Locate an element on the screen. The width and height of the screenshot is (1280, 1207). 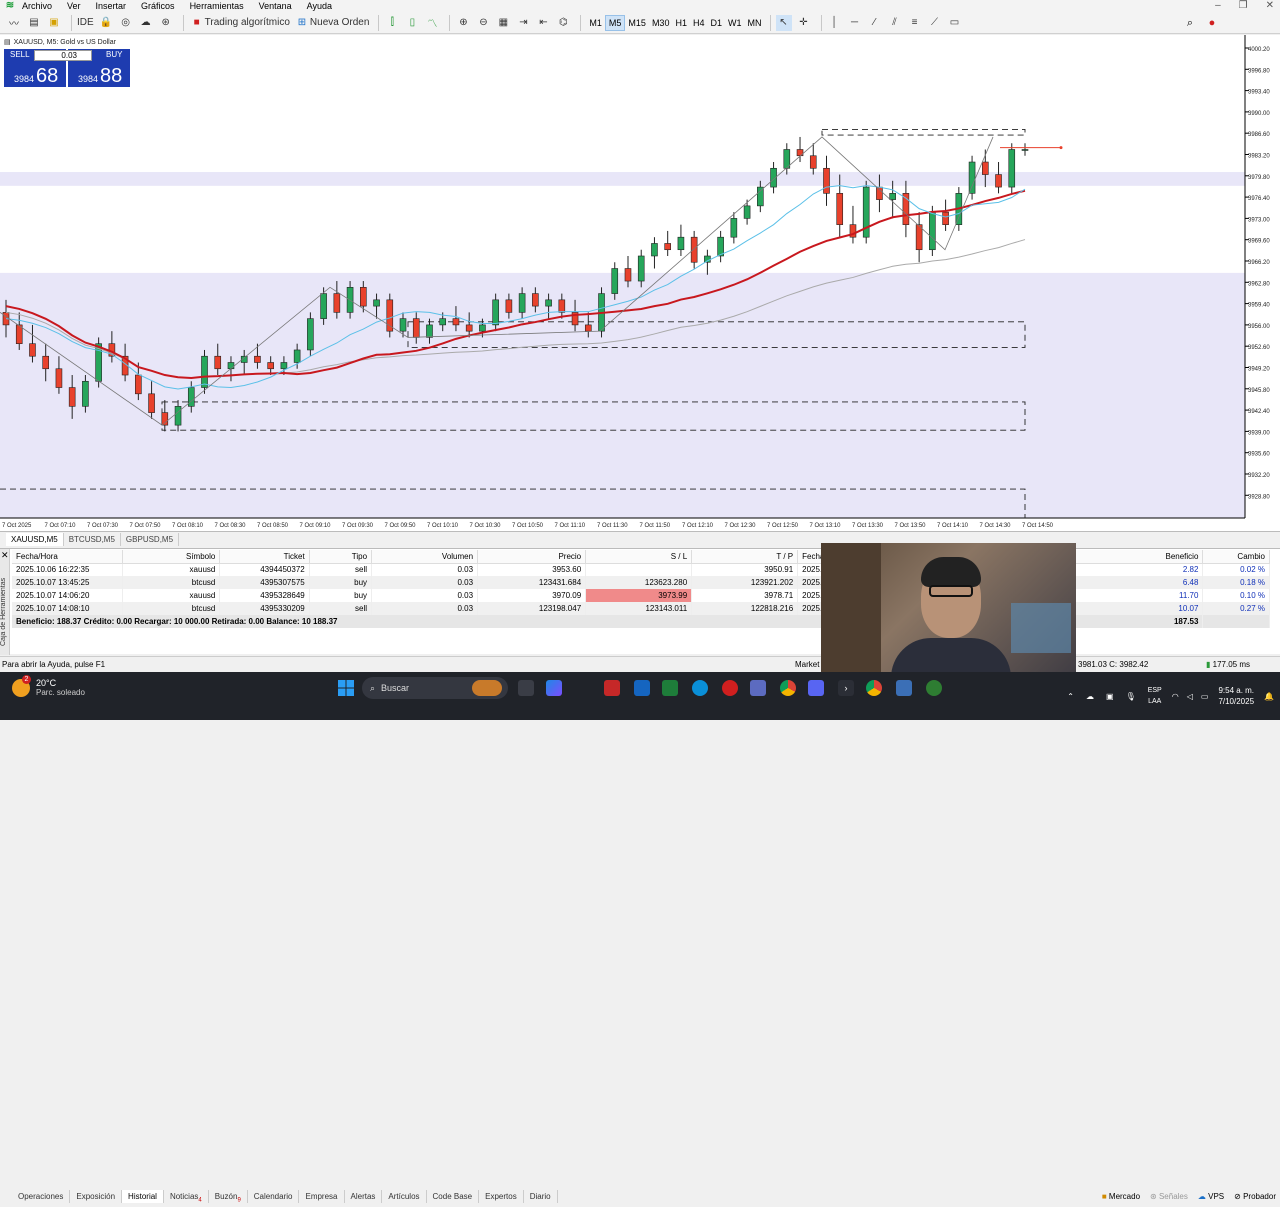
tab-xauusd: XAUUSD,M5 is located at coordinates (35, 539).